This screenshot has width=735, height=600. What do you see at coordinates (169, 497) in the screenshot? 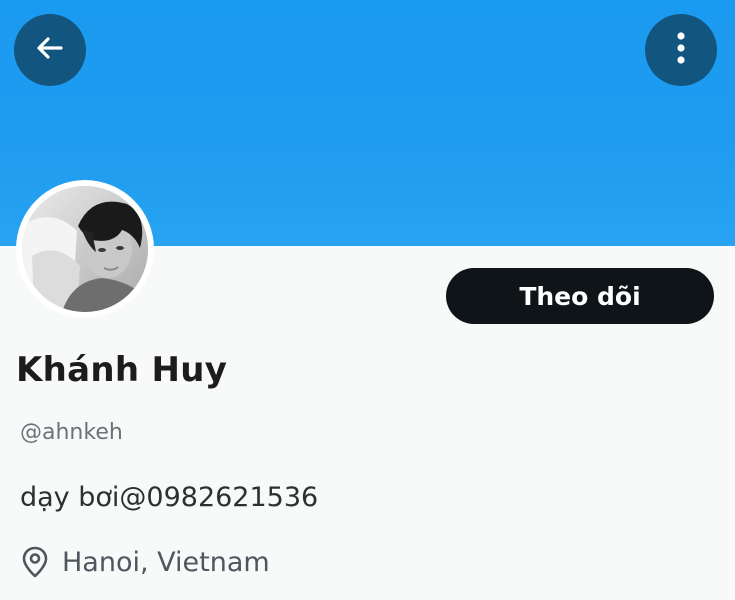
I see `profile-bio: dạy bơi@0982621536` at bounding box center [169, 497].